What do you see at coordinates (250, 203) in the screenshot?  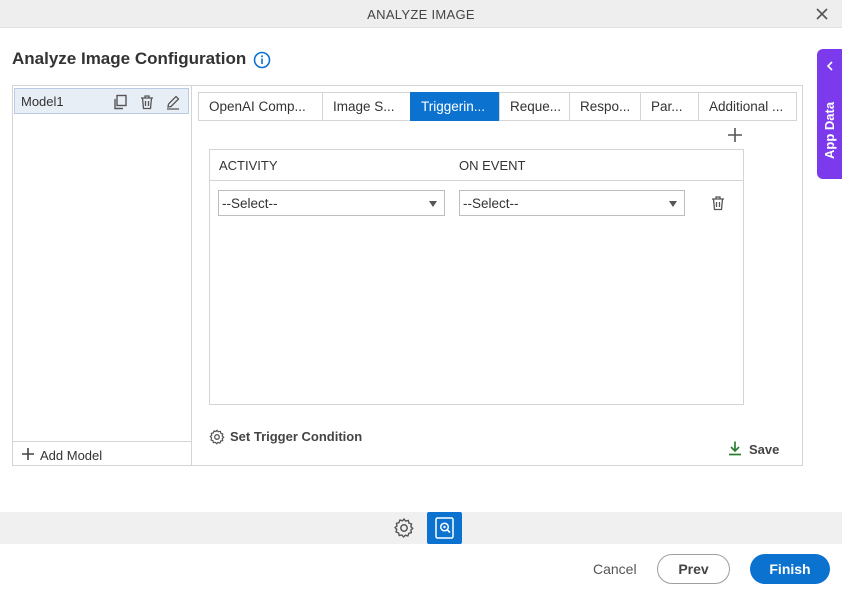 I see `activity-select-value: --Select--` at bounding box center [250, 203].